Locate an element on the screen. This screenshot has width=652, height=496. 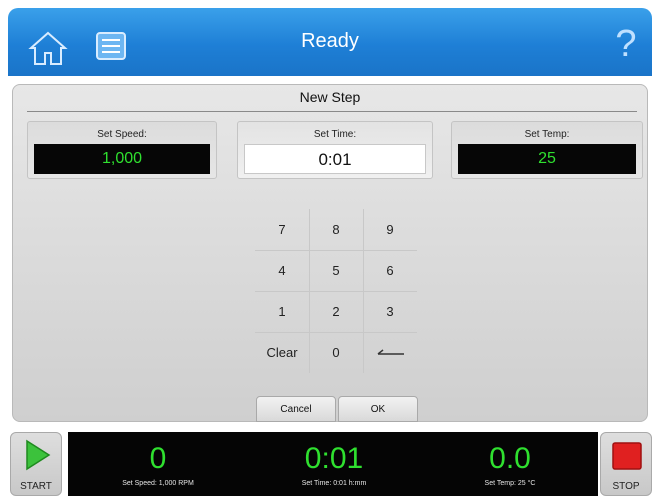
help-icon: ? is located at coordinates (626, 44).